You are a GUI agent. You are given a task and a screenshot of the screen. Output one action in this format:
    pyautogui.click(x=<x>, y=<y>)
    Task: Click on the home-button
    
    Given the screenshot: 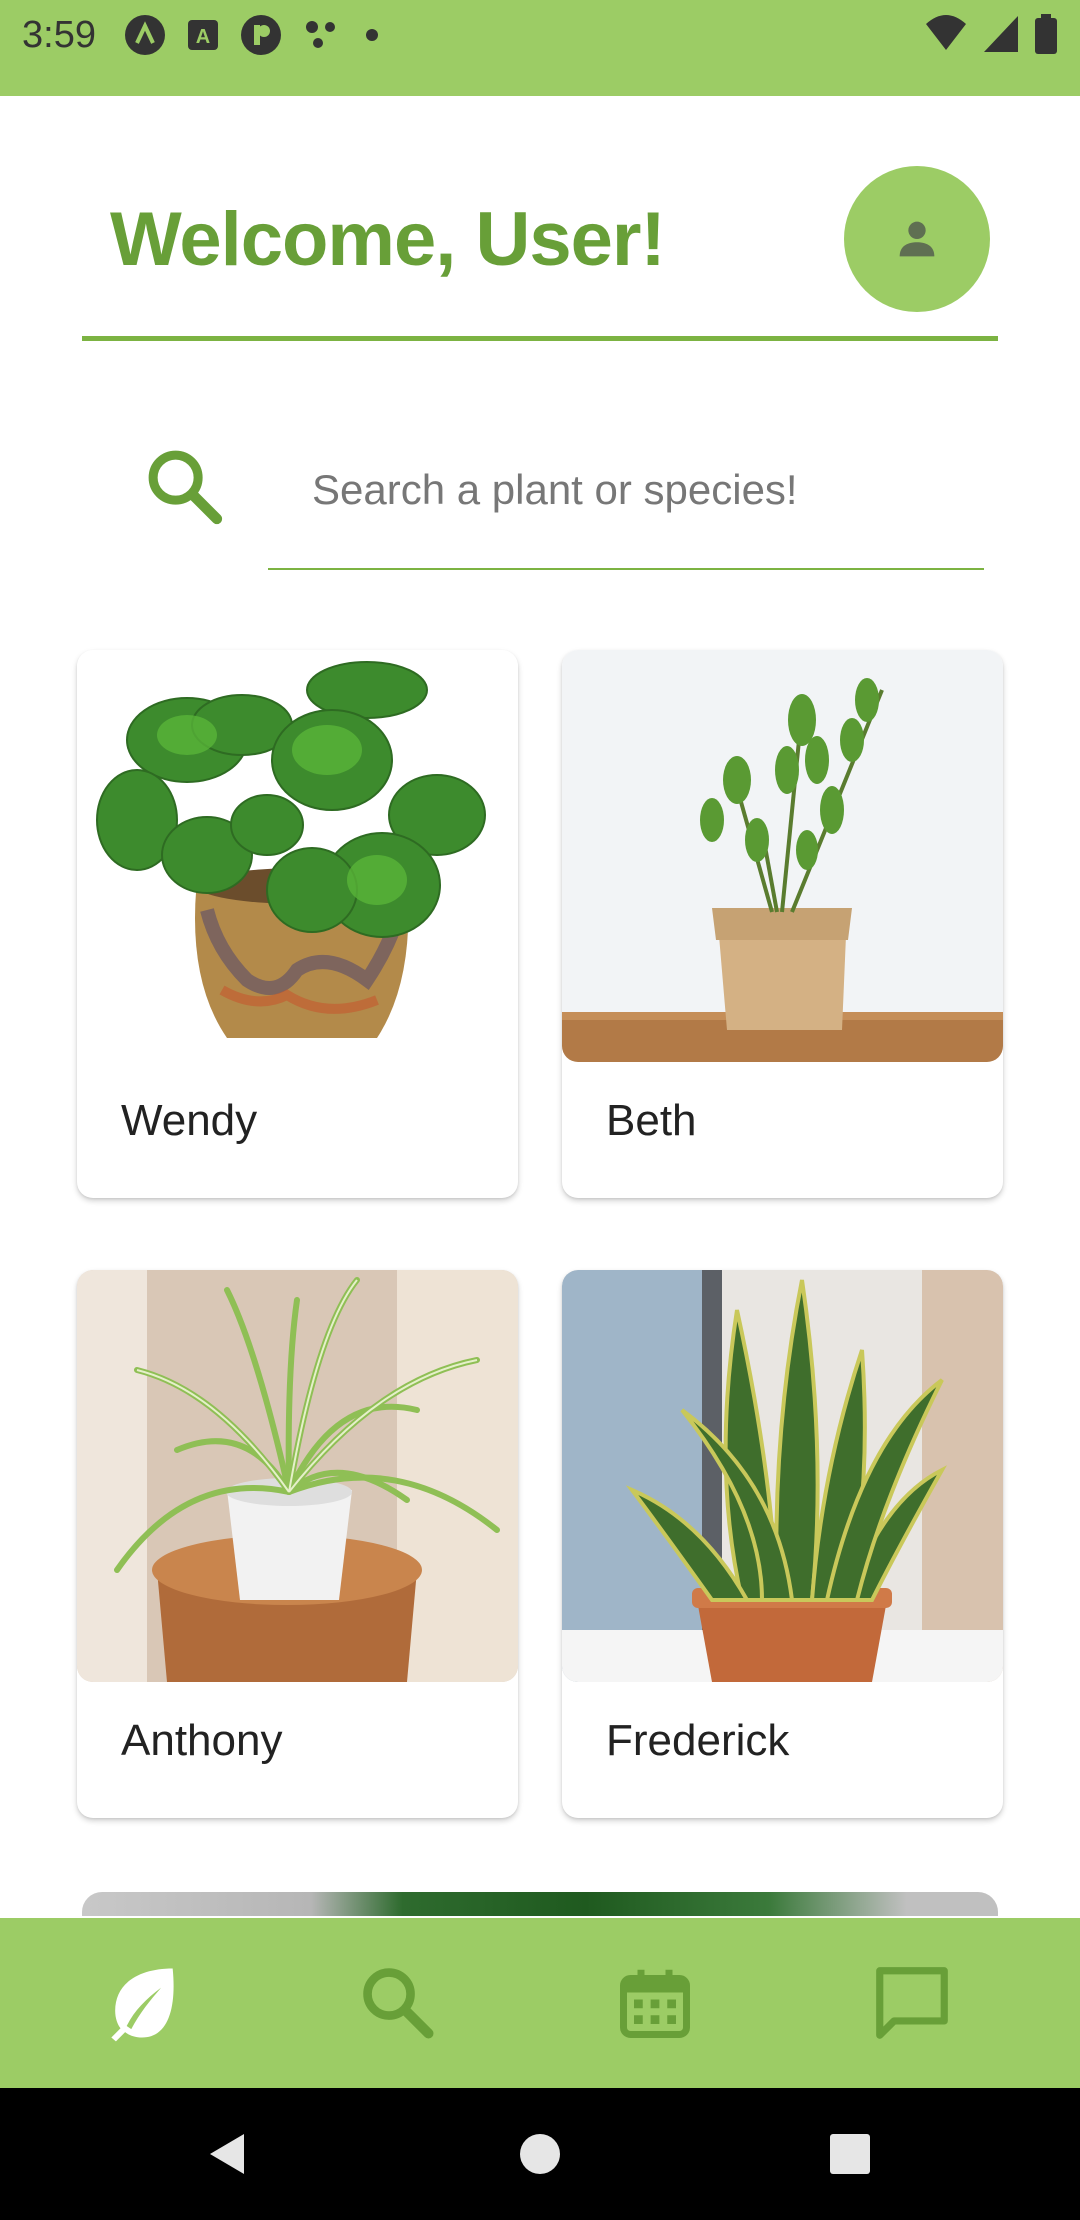 What is the action you would take?
    pyautogui.click(x=540, y=2154)
    